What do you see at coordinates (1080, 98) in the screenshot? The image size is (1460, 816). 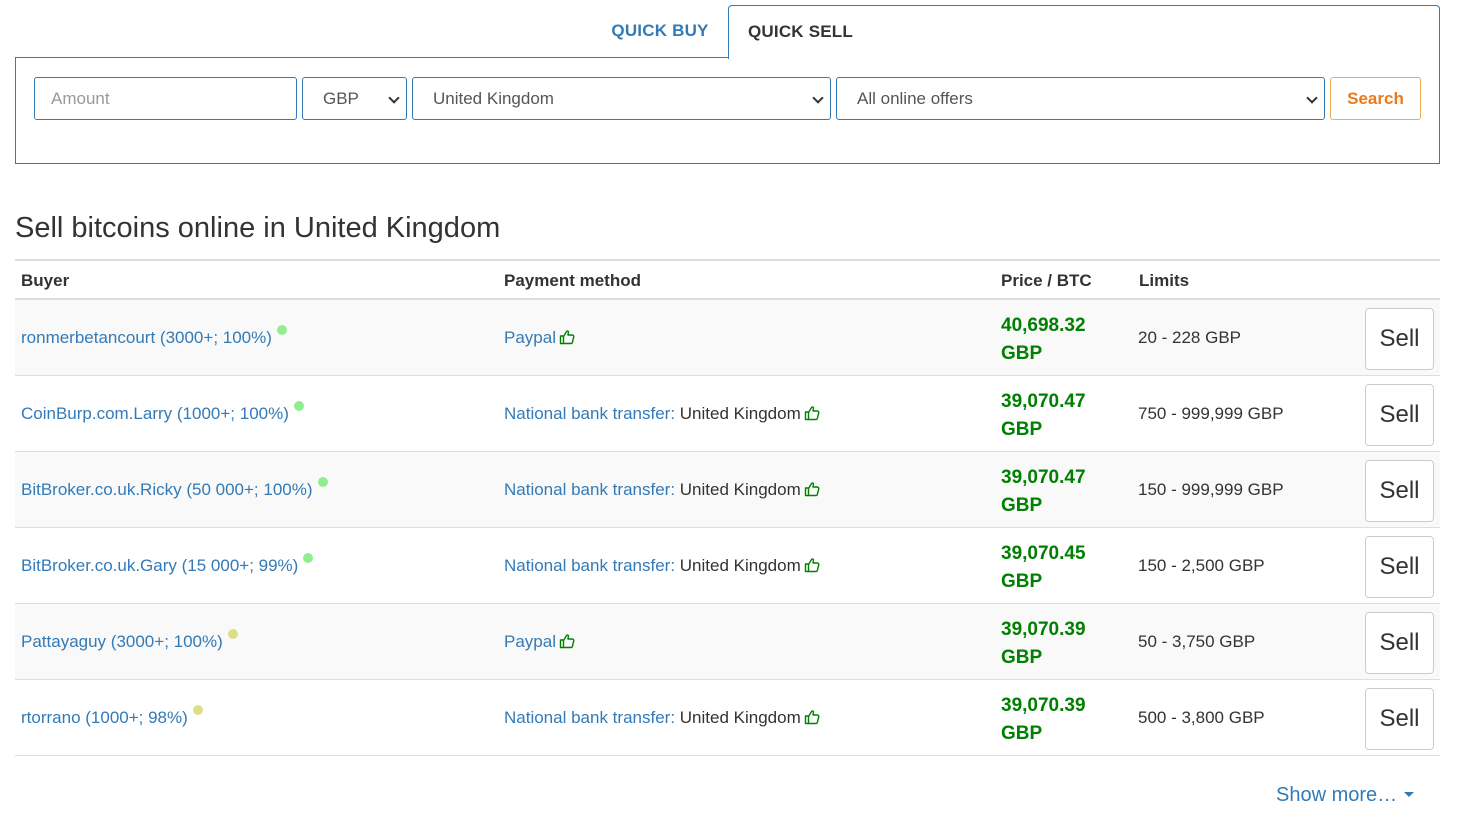 I see `offers-select: All online offers` at bounding box center [1080, 98].